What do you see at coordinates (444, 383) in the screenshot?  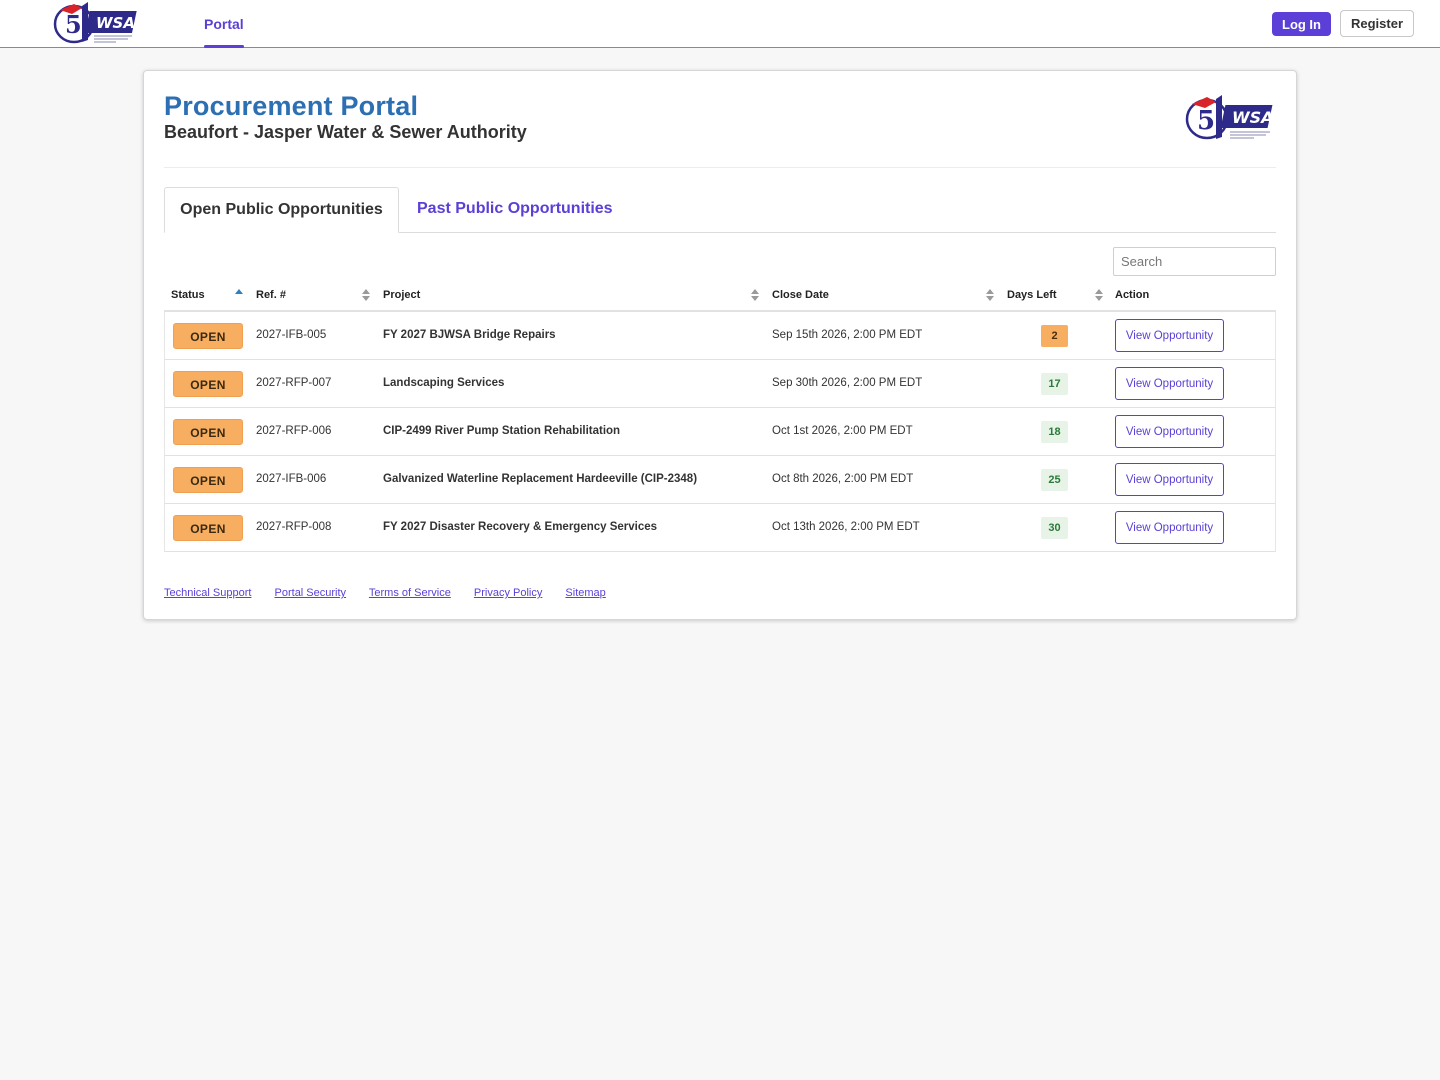 I see `project-name: Landscaping Services` at bounding box center [444, 383].